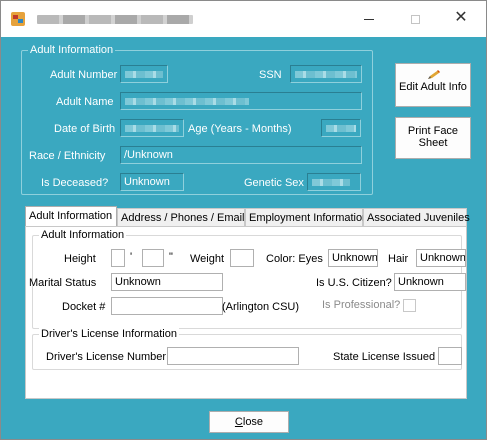 The image size is (487, 440). Describe the element at coordinates (72, 50) in the screenshot. I see `adult-info-group-title: Adult Information` at that location.